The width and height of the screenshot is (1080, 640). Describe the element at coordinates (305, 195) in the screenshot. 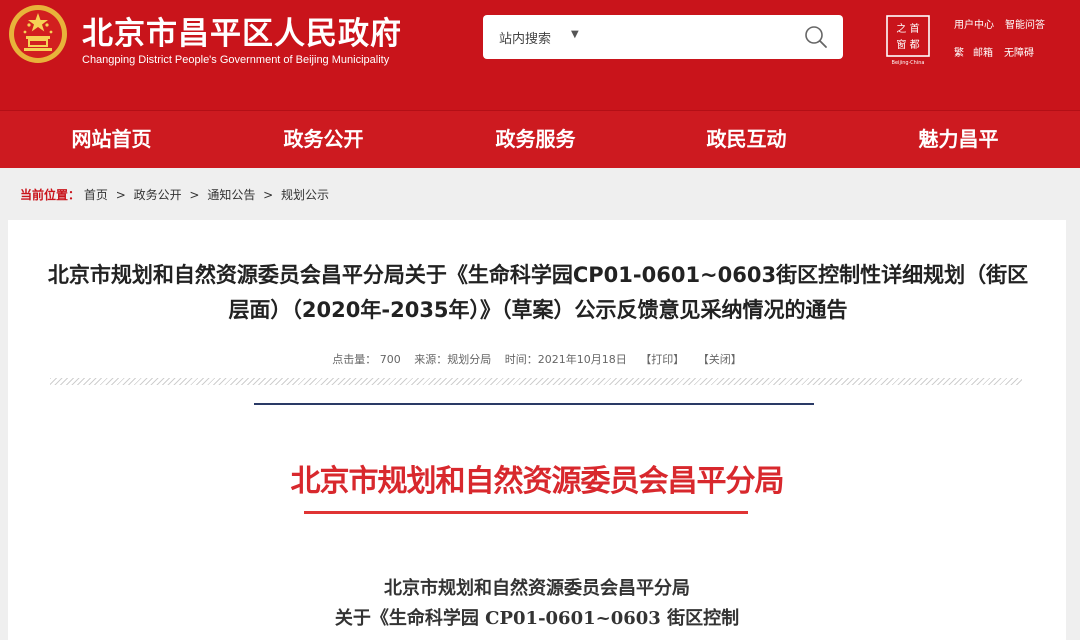

I see `breadcrumb-planning: 规划公示` at that location.